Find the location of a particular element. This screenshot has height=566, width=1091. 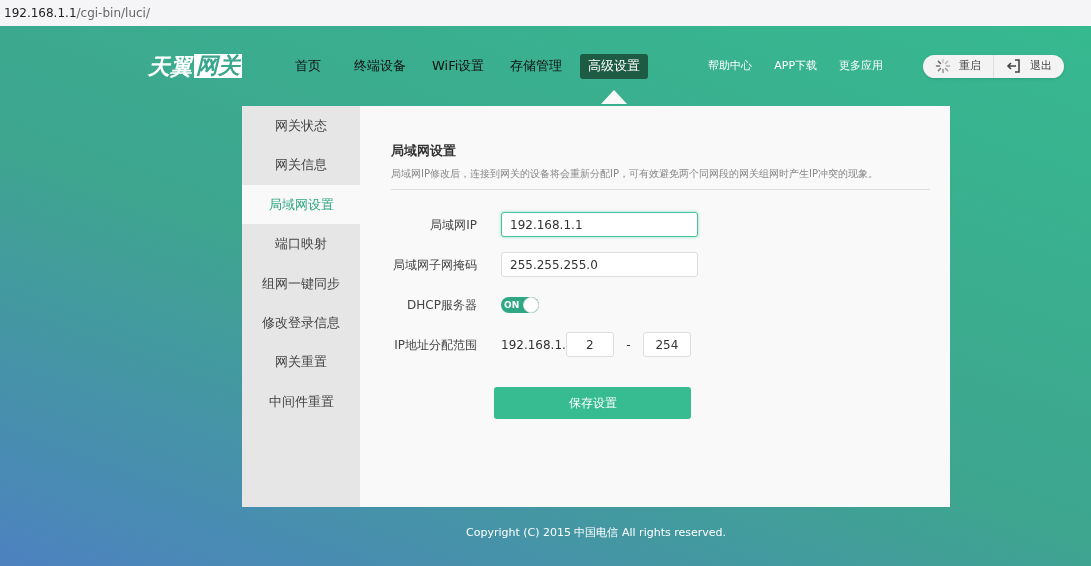

nav-tab: 存储管理 is located at coordinates (536, 66).